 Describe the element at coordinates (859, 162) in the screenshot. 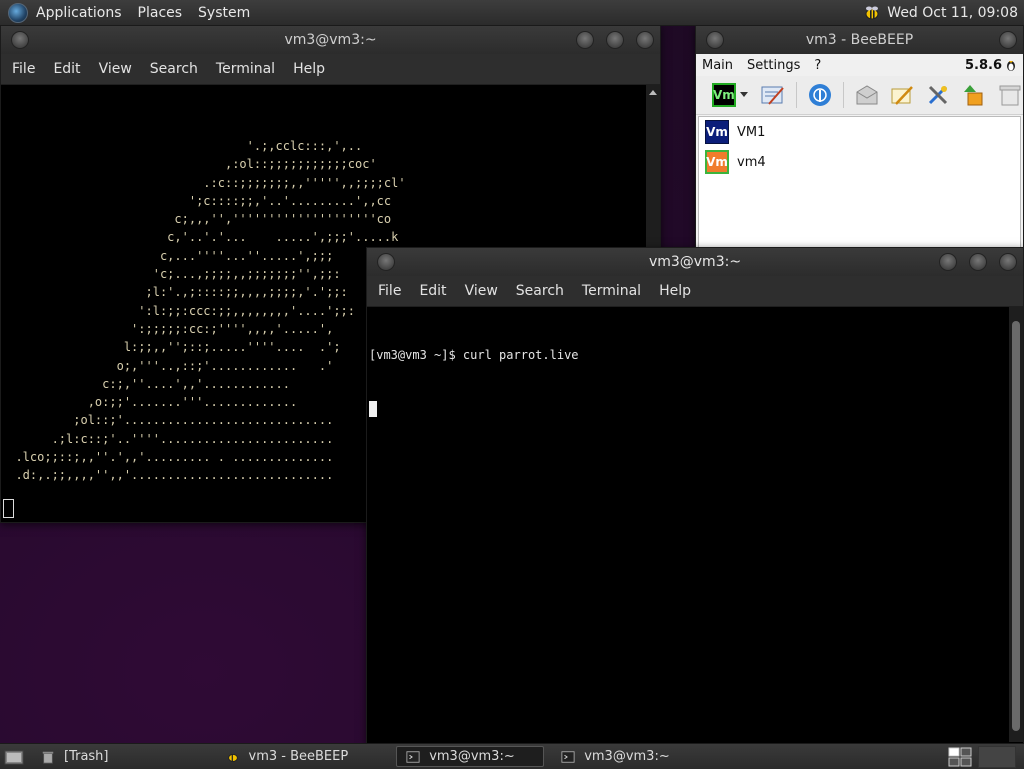

I see `user-row-vm4: Vm vm4` at that location.